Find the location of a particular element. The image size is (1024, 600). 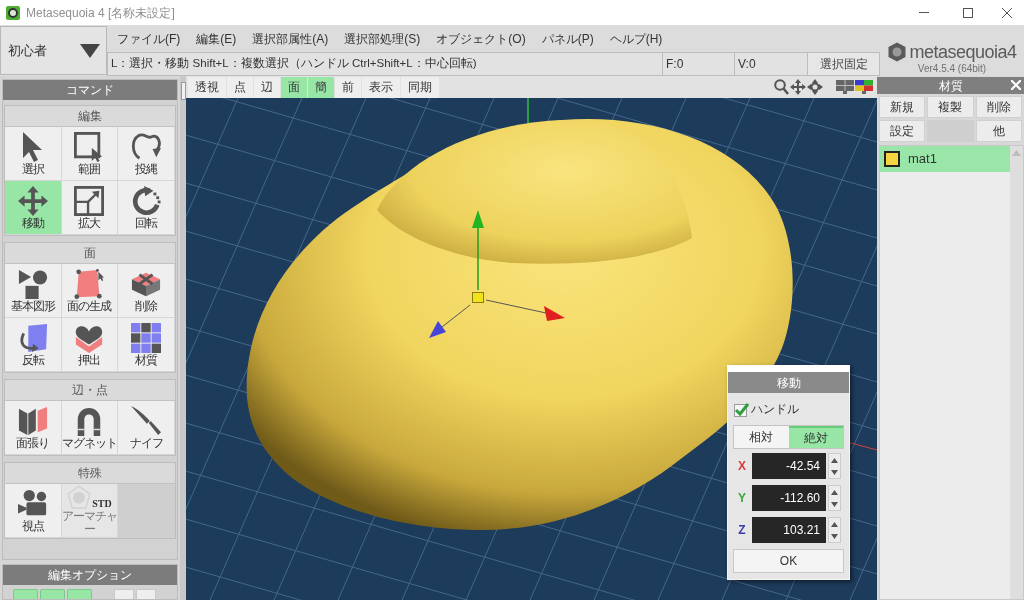

mode-dropdown: 初心者 is located at coordinates (53, 50).